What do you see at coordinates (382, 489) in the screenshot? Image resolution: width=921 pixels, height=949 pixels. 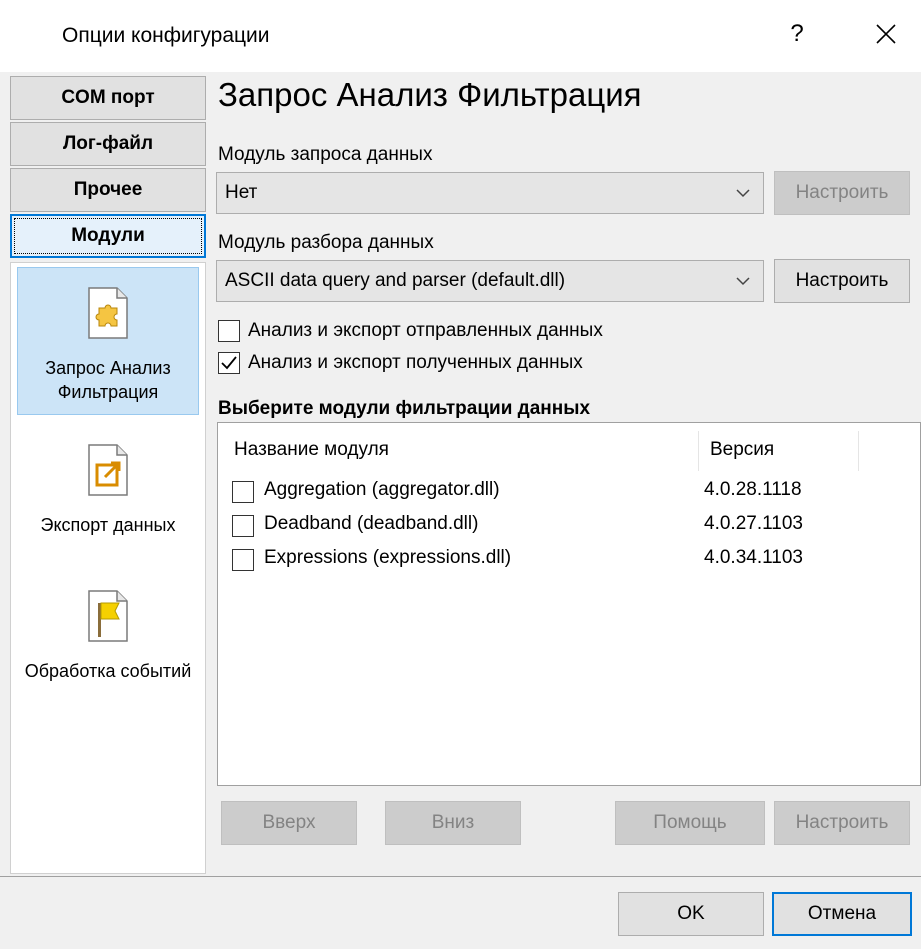 I see `module-name: Aggregation (aggregator.dll)` at bounding box center [382, 489].